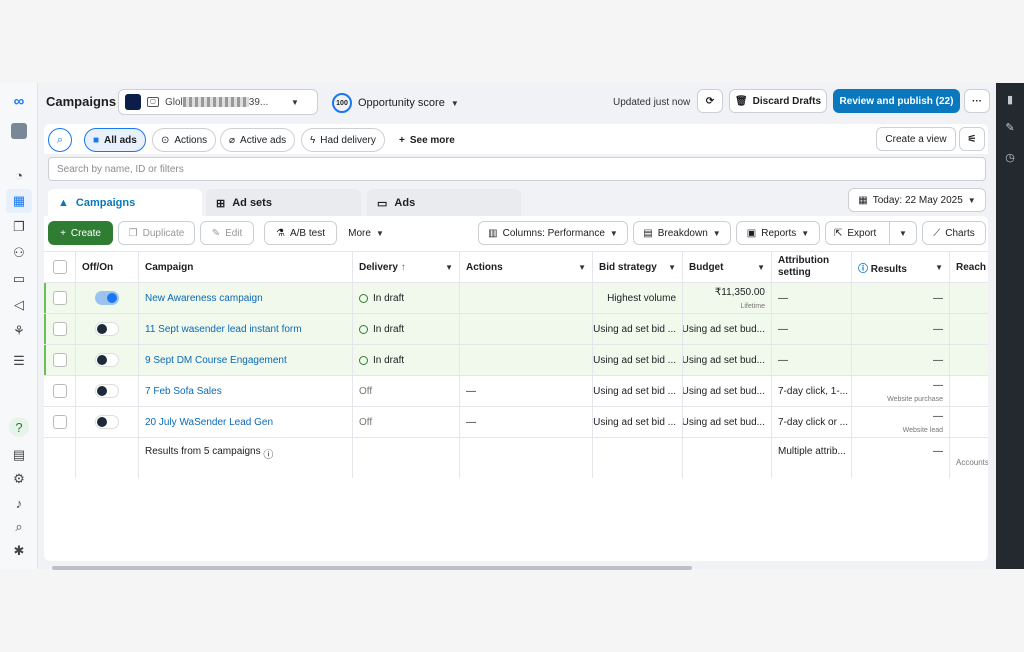 The height and width of the screenshot is (652, 1024). Describe the element at coordinates (283, 203) in the screenshot. I see `tab-ad-sets: ⊞ Ad sets` at that location.